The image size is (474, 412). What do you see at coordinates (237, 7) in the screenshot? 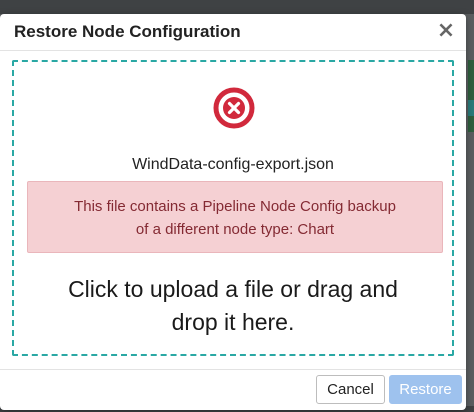
I see `background-top-bar` at bounding box center [237, 7].